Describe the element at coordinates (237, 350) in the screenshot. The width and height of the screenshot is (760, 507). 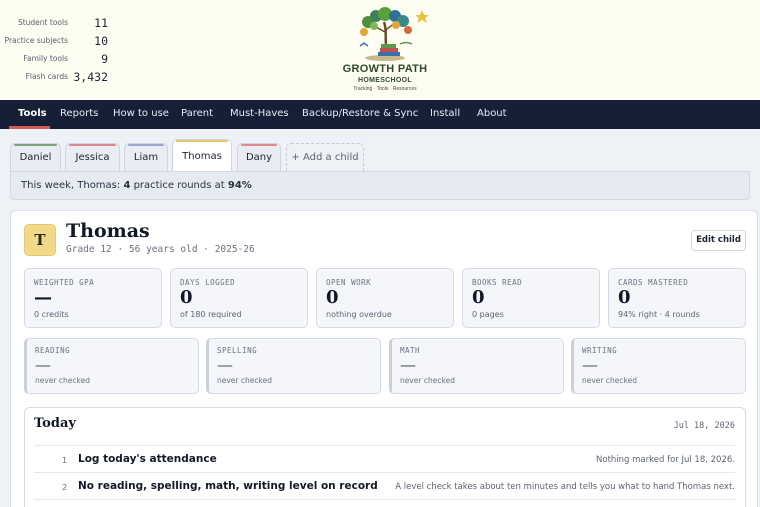
I see `skill-label: SPELLING` at that location.